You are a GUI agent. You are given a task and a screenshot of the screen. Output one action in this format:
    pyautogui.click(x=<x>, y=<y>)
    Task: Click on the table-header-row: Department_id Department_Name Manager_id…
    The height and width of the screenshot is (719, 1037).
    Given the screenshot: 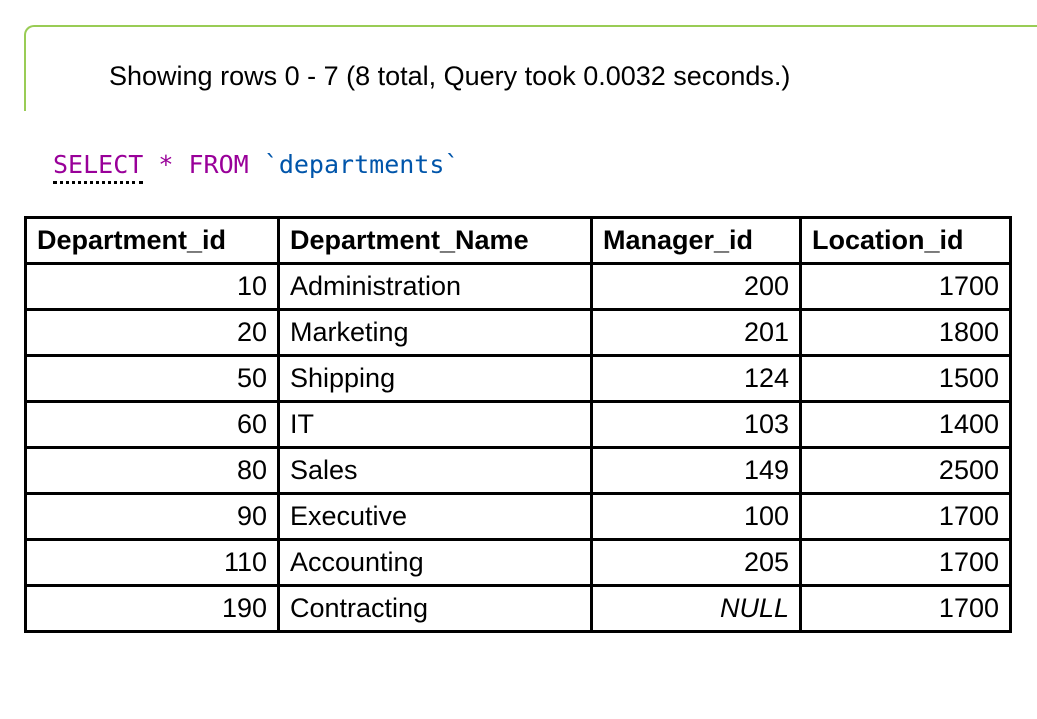 What is the action you would take?
    pyautogui.click(x=518, y=240)
    